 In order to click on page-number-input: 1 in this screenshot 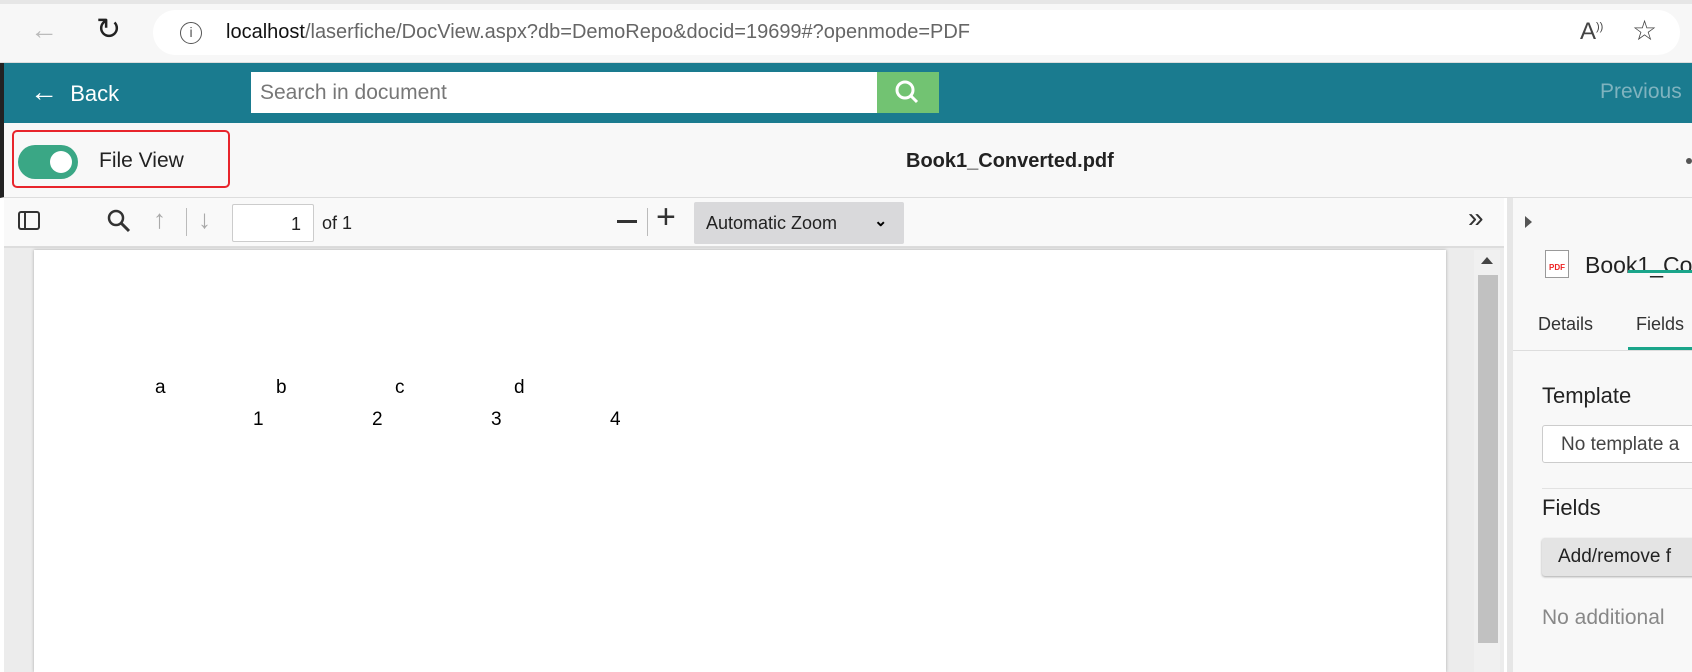, I will do `click(273, 223)`.